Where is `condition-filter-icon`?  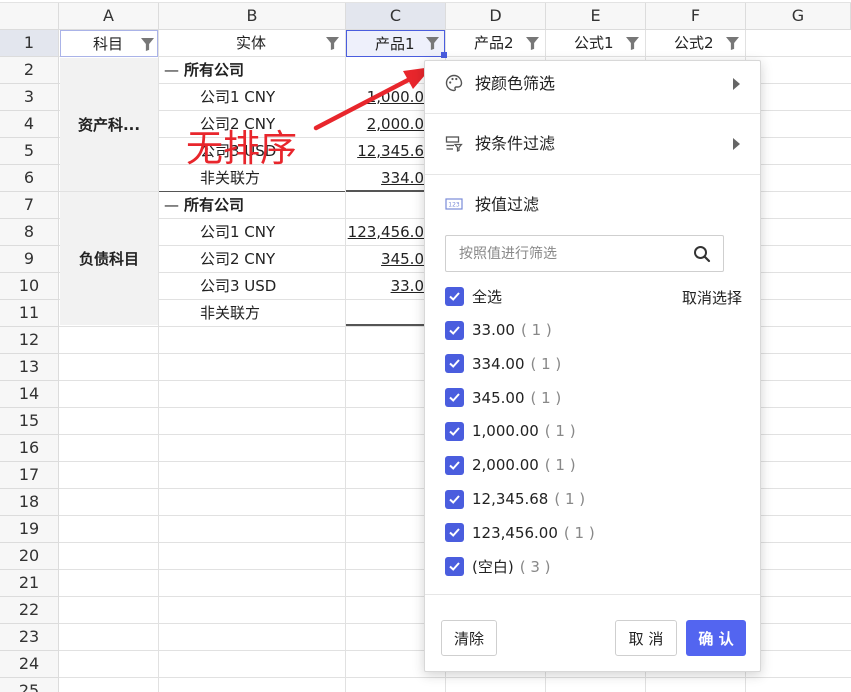
condition-filter-icon is located at coordinates (454, 144).